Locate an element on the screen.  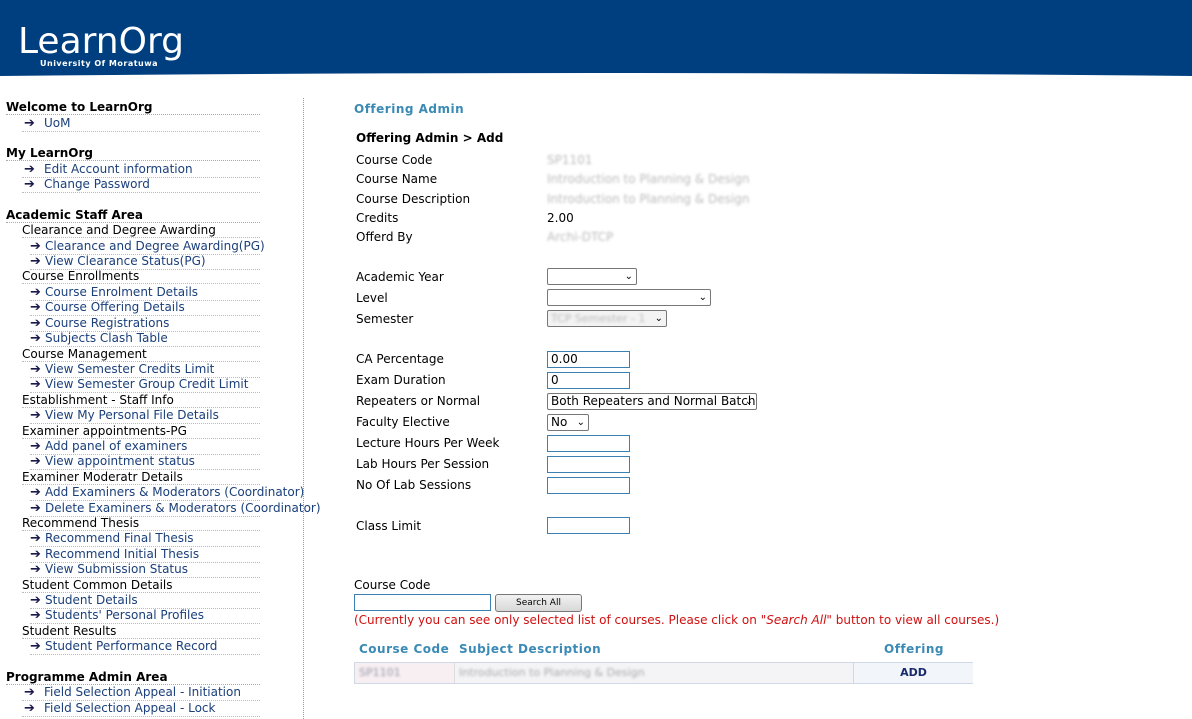
sidebar-link: ➔ Recommend Initial Thesis is located at coordinates (145, 555).